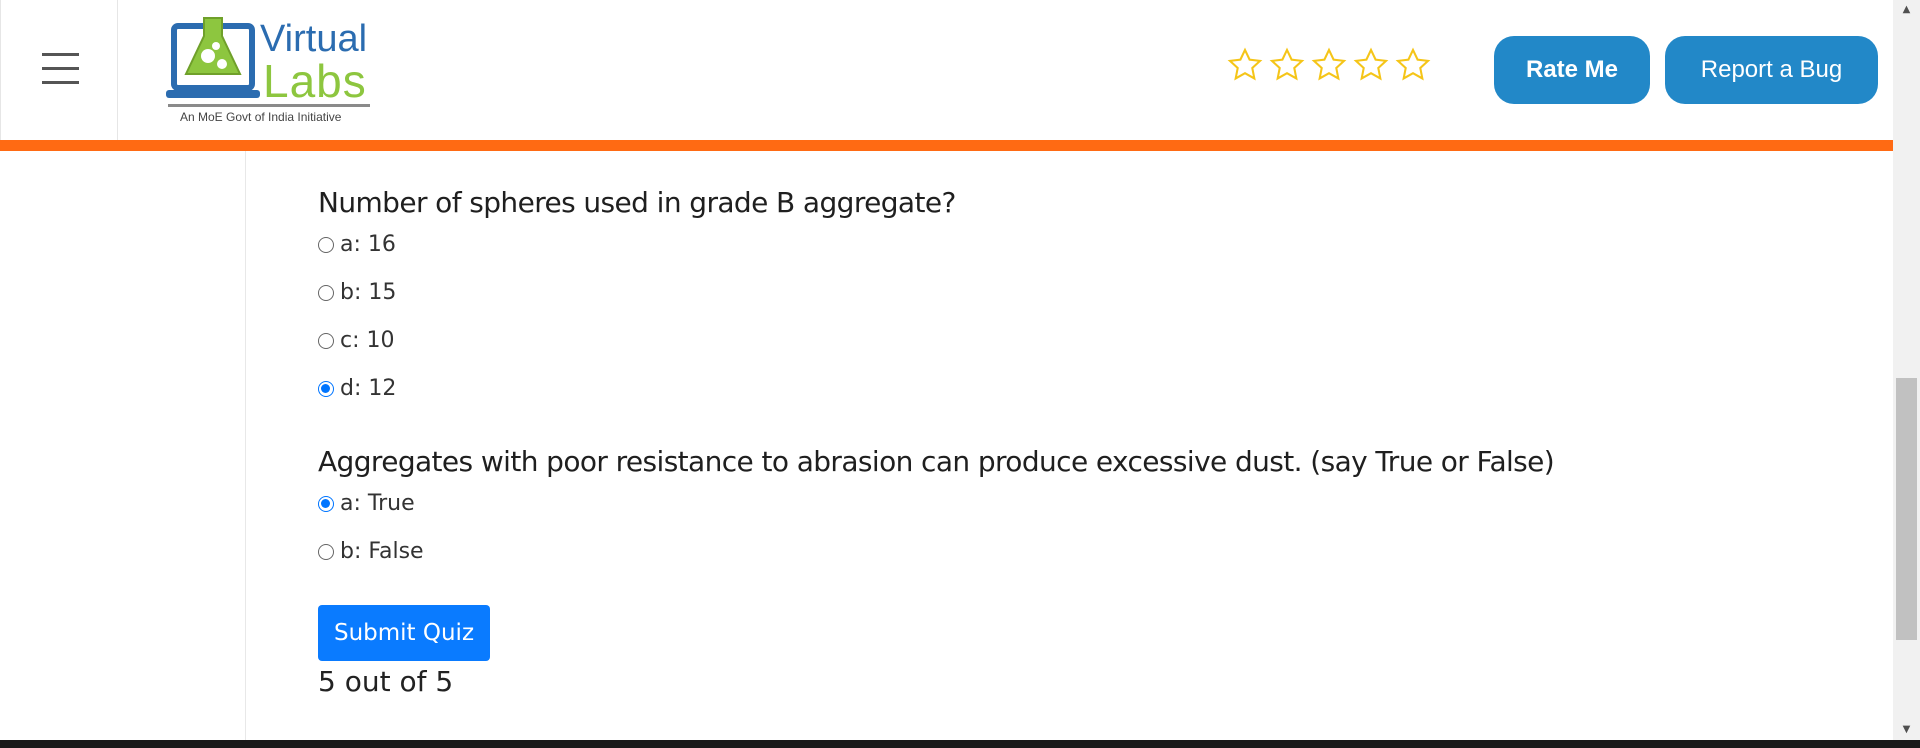 Image resolution: width=1920 pixels, height=748 pixels. I want to click on q2-option-b: b: False, so click(371, 551).